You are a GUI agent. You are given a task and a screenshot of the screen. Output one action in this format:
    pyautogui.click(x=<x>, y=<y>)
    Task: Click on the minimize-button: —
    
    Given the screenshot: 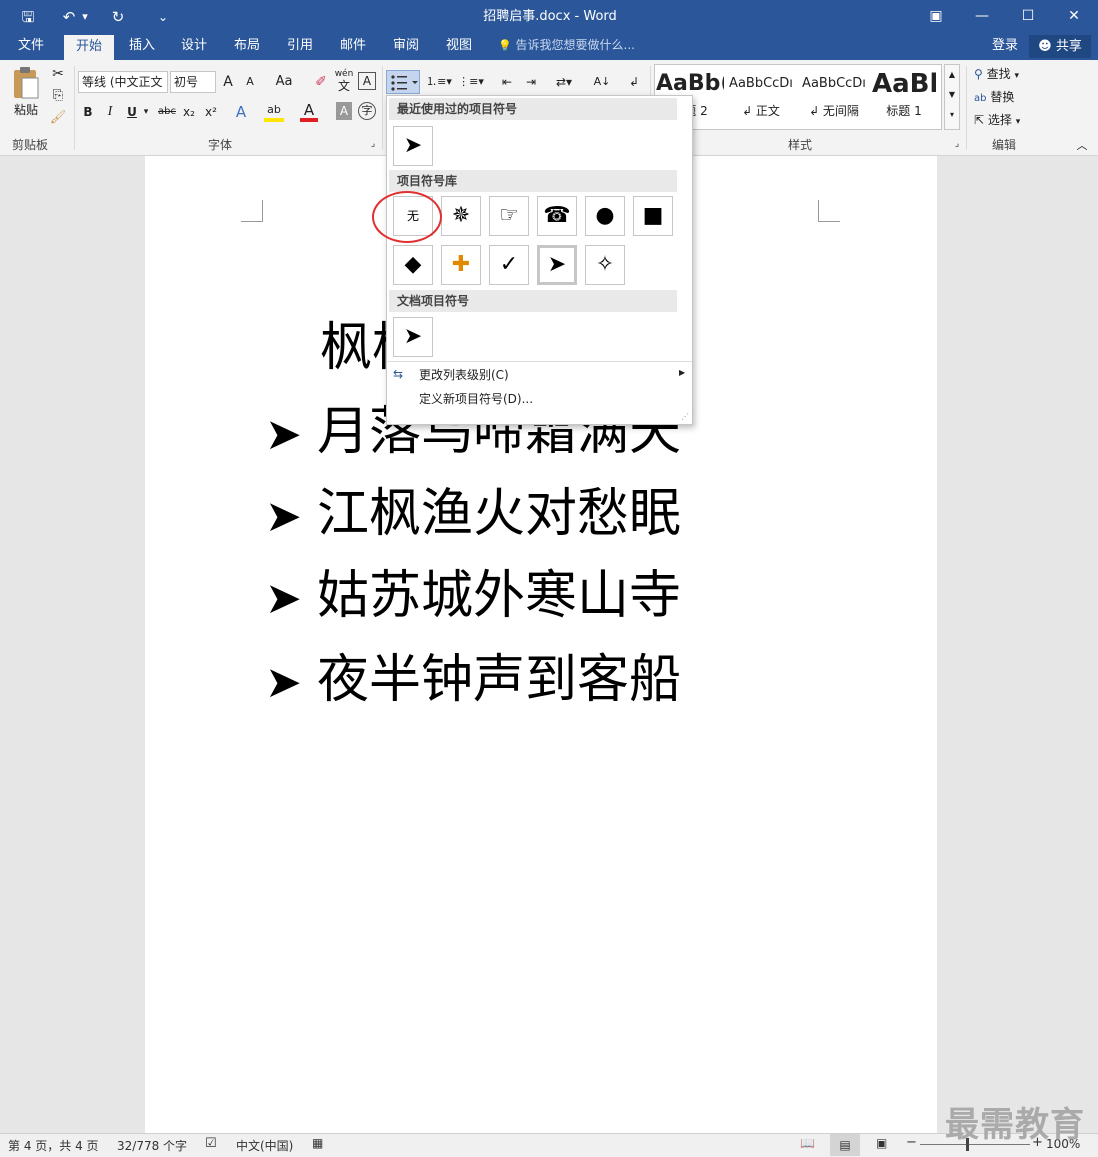 What is the action you would take?
    pyautogui.click(x=982, y=16)
    